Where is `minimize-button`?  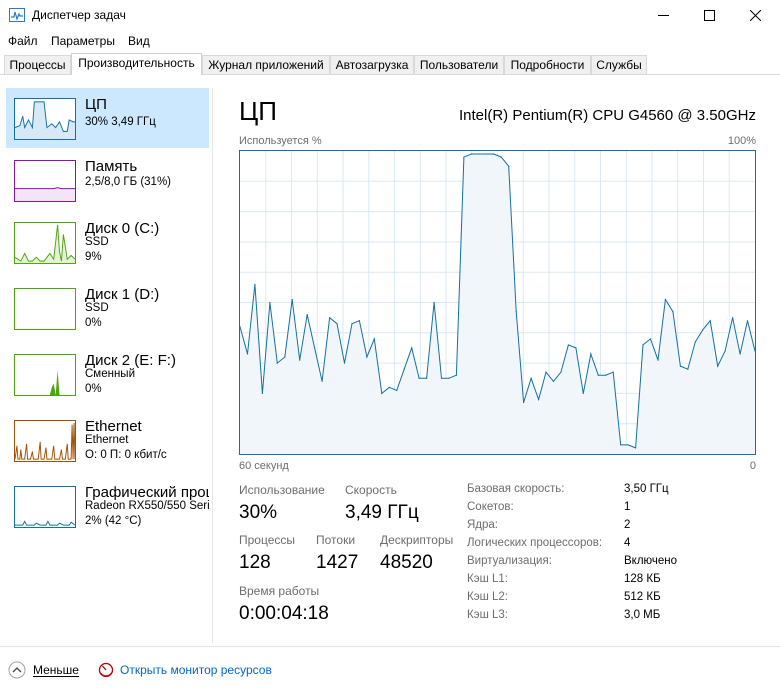
minimize-button is located at coordinates (663, 15).